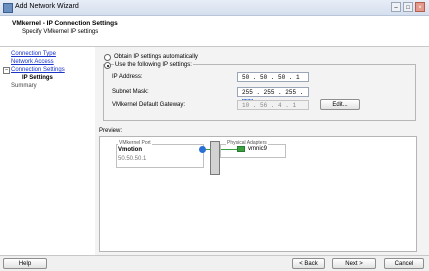 The image size is (429, 271). What do you see at coordinates (107, 65) in the screenshot?
I see `use-following-radio` at bounding box center [107, 65].